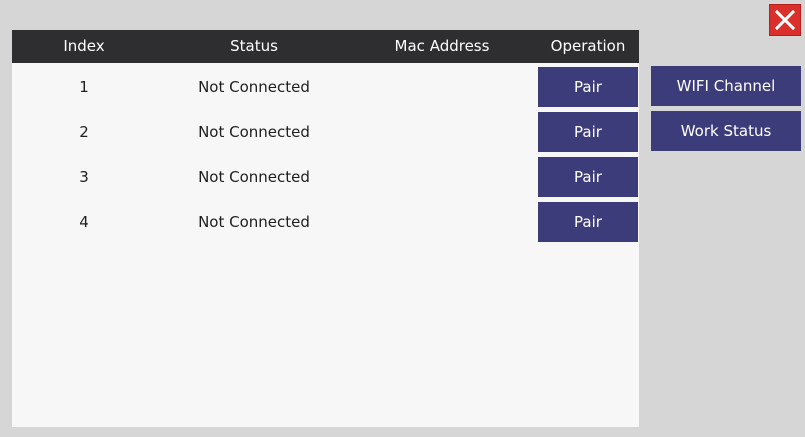  I want to click on table-row: 2 Not Connected Pair, so click(325, 132).